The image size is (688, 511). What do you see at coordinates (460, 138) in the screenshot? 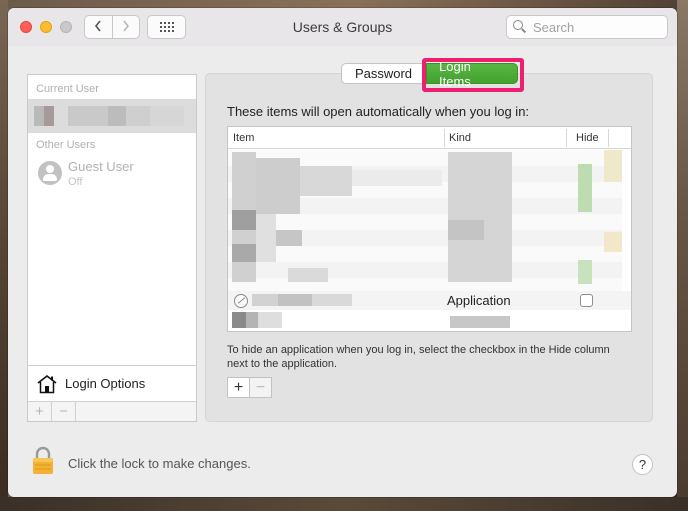
I see `column-header-kind: Kind` at bounding box center [460, 138].